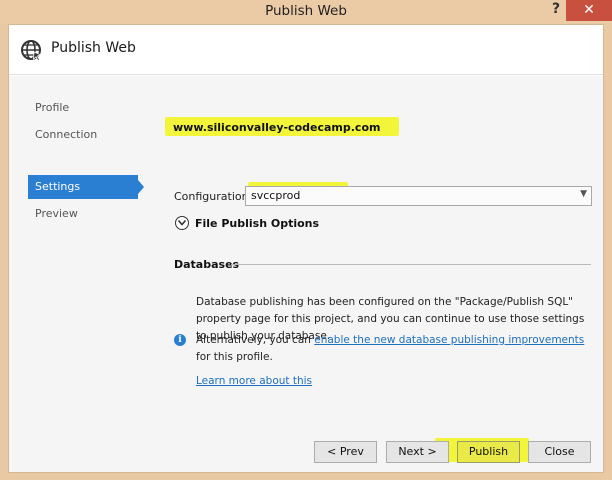  Describe the element at coordinates (488, 452) in the screenshot. I see `publish-button: Publish` at that location.